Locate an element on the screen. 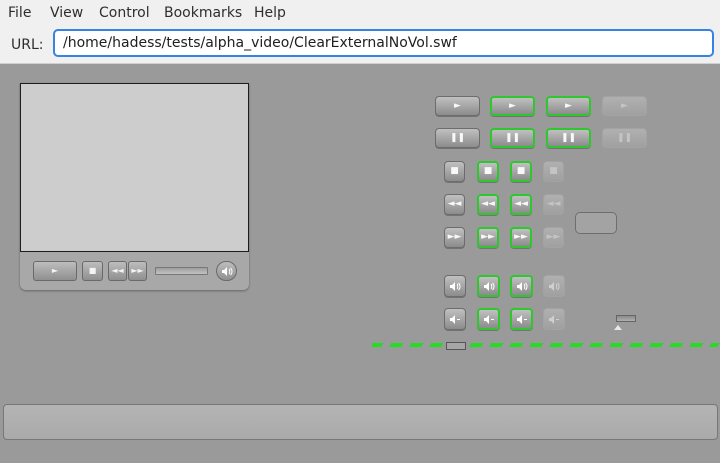  mute-button-hover is located at coordinates (488, 319).